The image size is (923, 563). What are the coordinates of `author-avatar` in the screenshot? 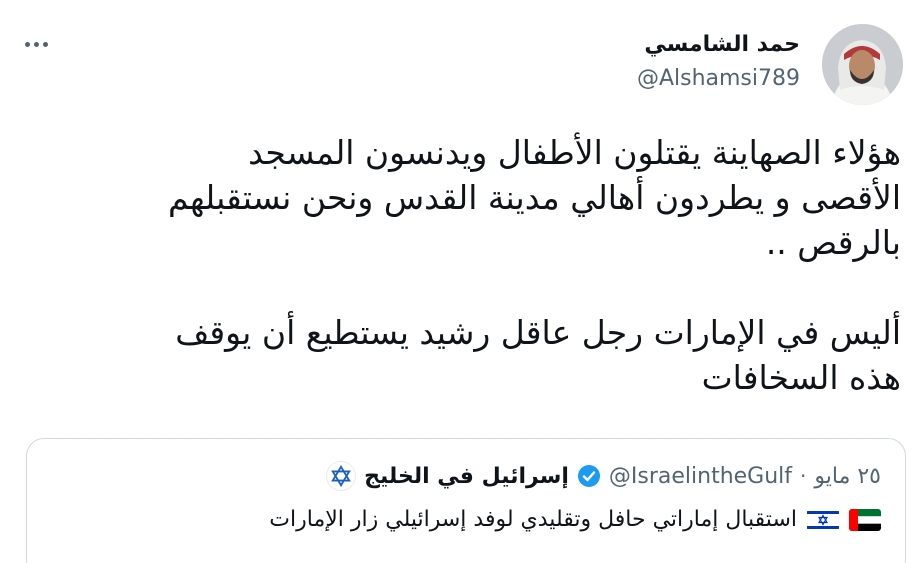 It's located at (862, 64).